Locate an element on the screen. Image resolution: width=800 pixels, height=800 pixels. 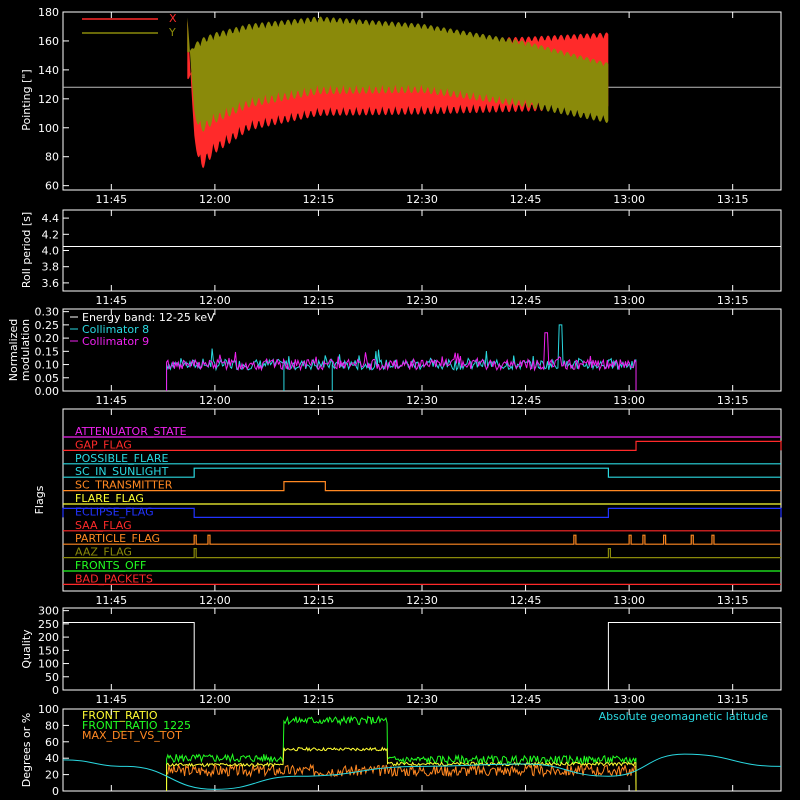
pointing-ytick-label: 160 is located at coordinates (48, 41).